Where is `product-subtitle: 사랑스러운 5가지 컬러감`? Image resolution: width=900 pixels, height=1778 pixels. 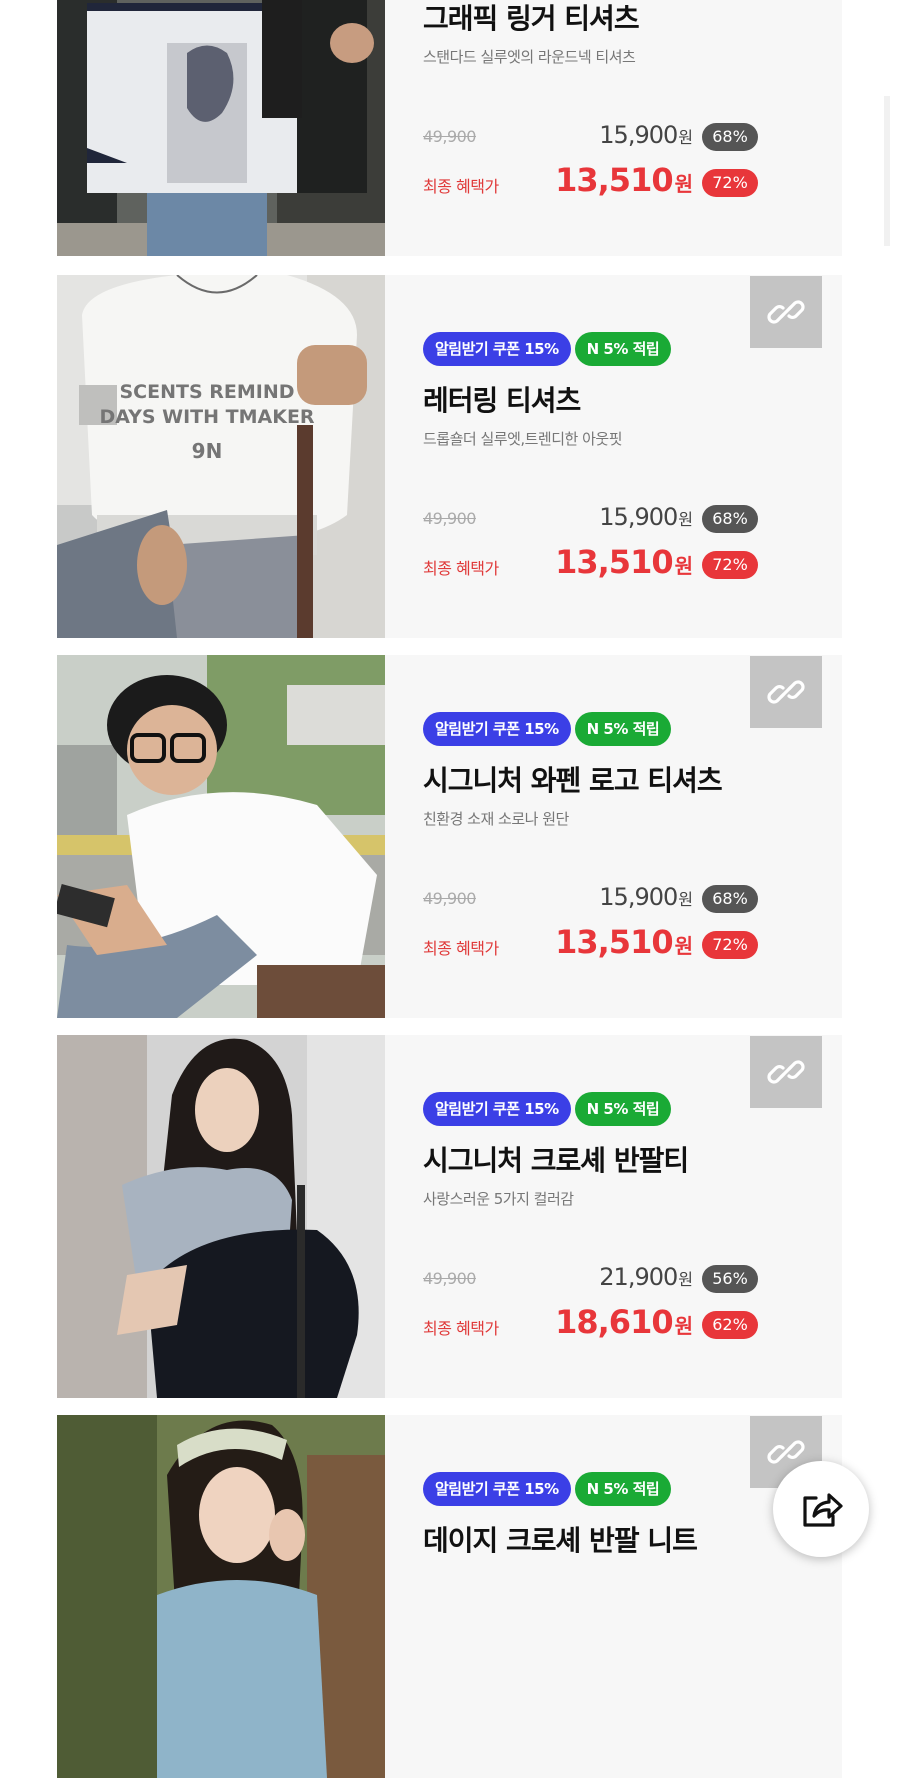
product-subtitle: 사랑스러운 5가지 컬러감 is located at coordinates (498, 1199).